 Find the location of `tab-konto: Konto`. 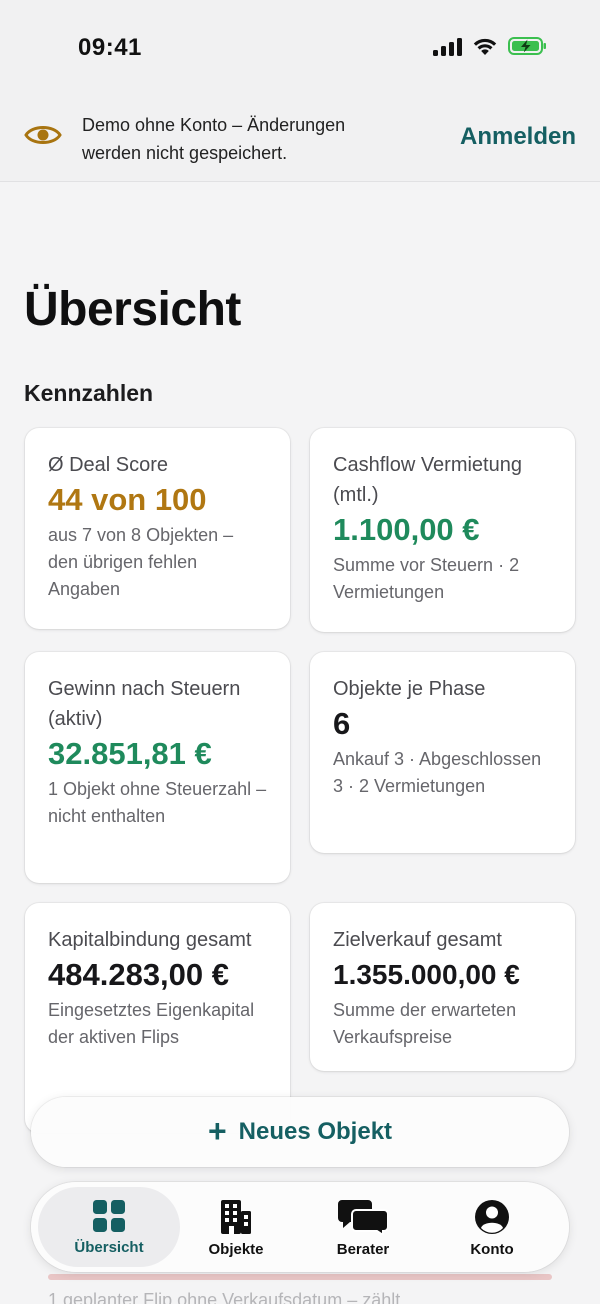

tab-konto: Konto is located at coordinates (492, 1227).